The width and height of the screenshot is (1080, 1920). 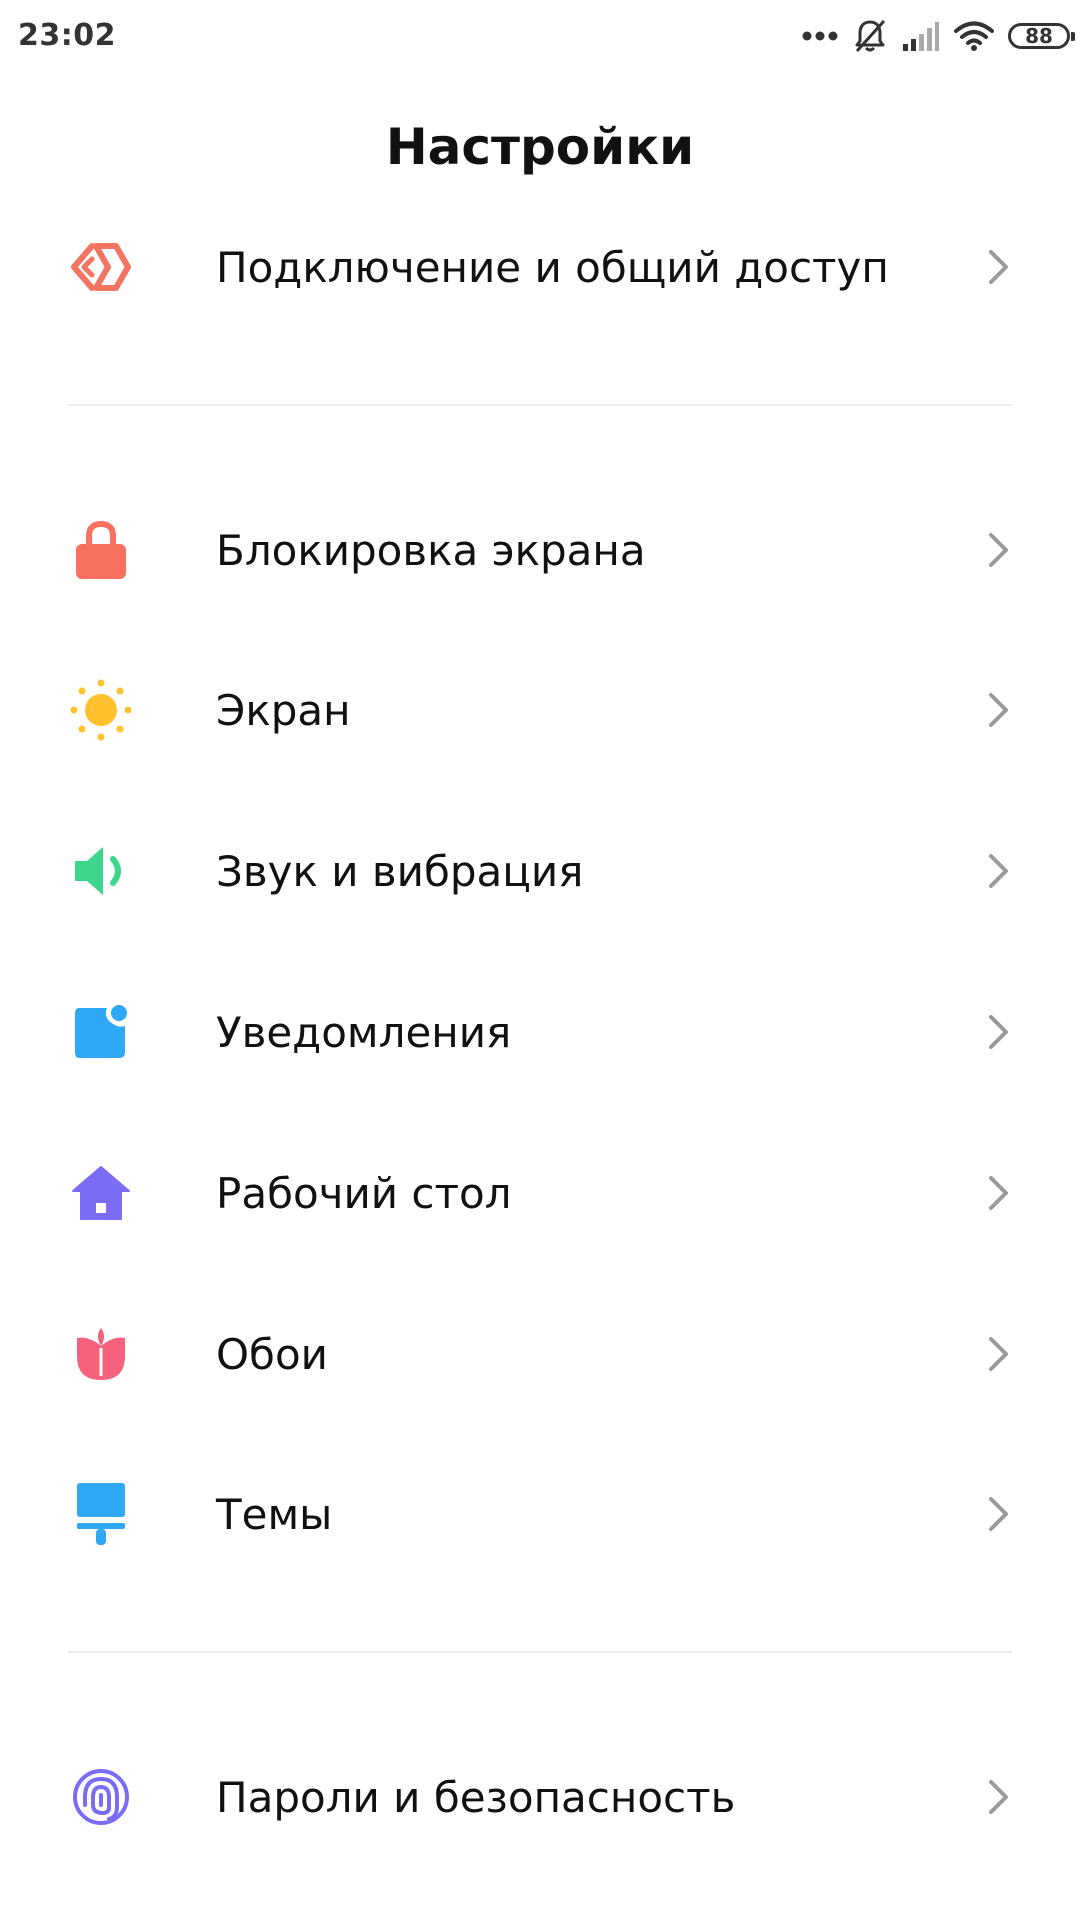 I want to click on settings-item-display: Экран, so click(x=540, y=710).